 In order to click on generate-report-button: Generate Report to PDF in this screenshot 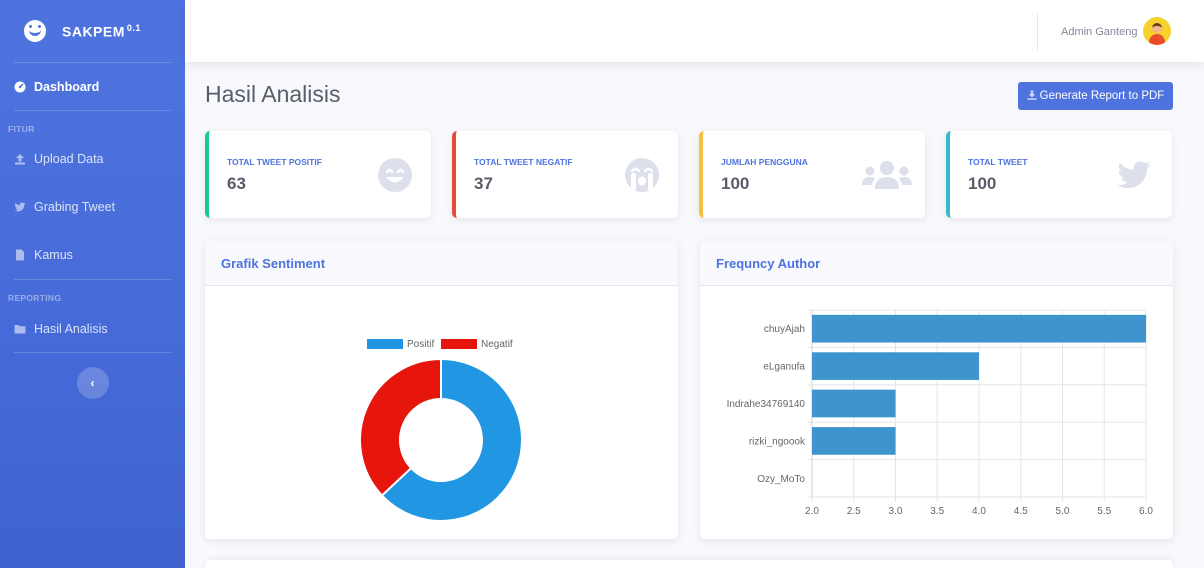, I will do `click(1095, 96)`.